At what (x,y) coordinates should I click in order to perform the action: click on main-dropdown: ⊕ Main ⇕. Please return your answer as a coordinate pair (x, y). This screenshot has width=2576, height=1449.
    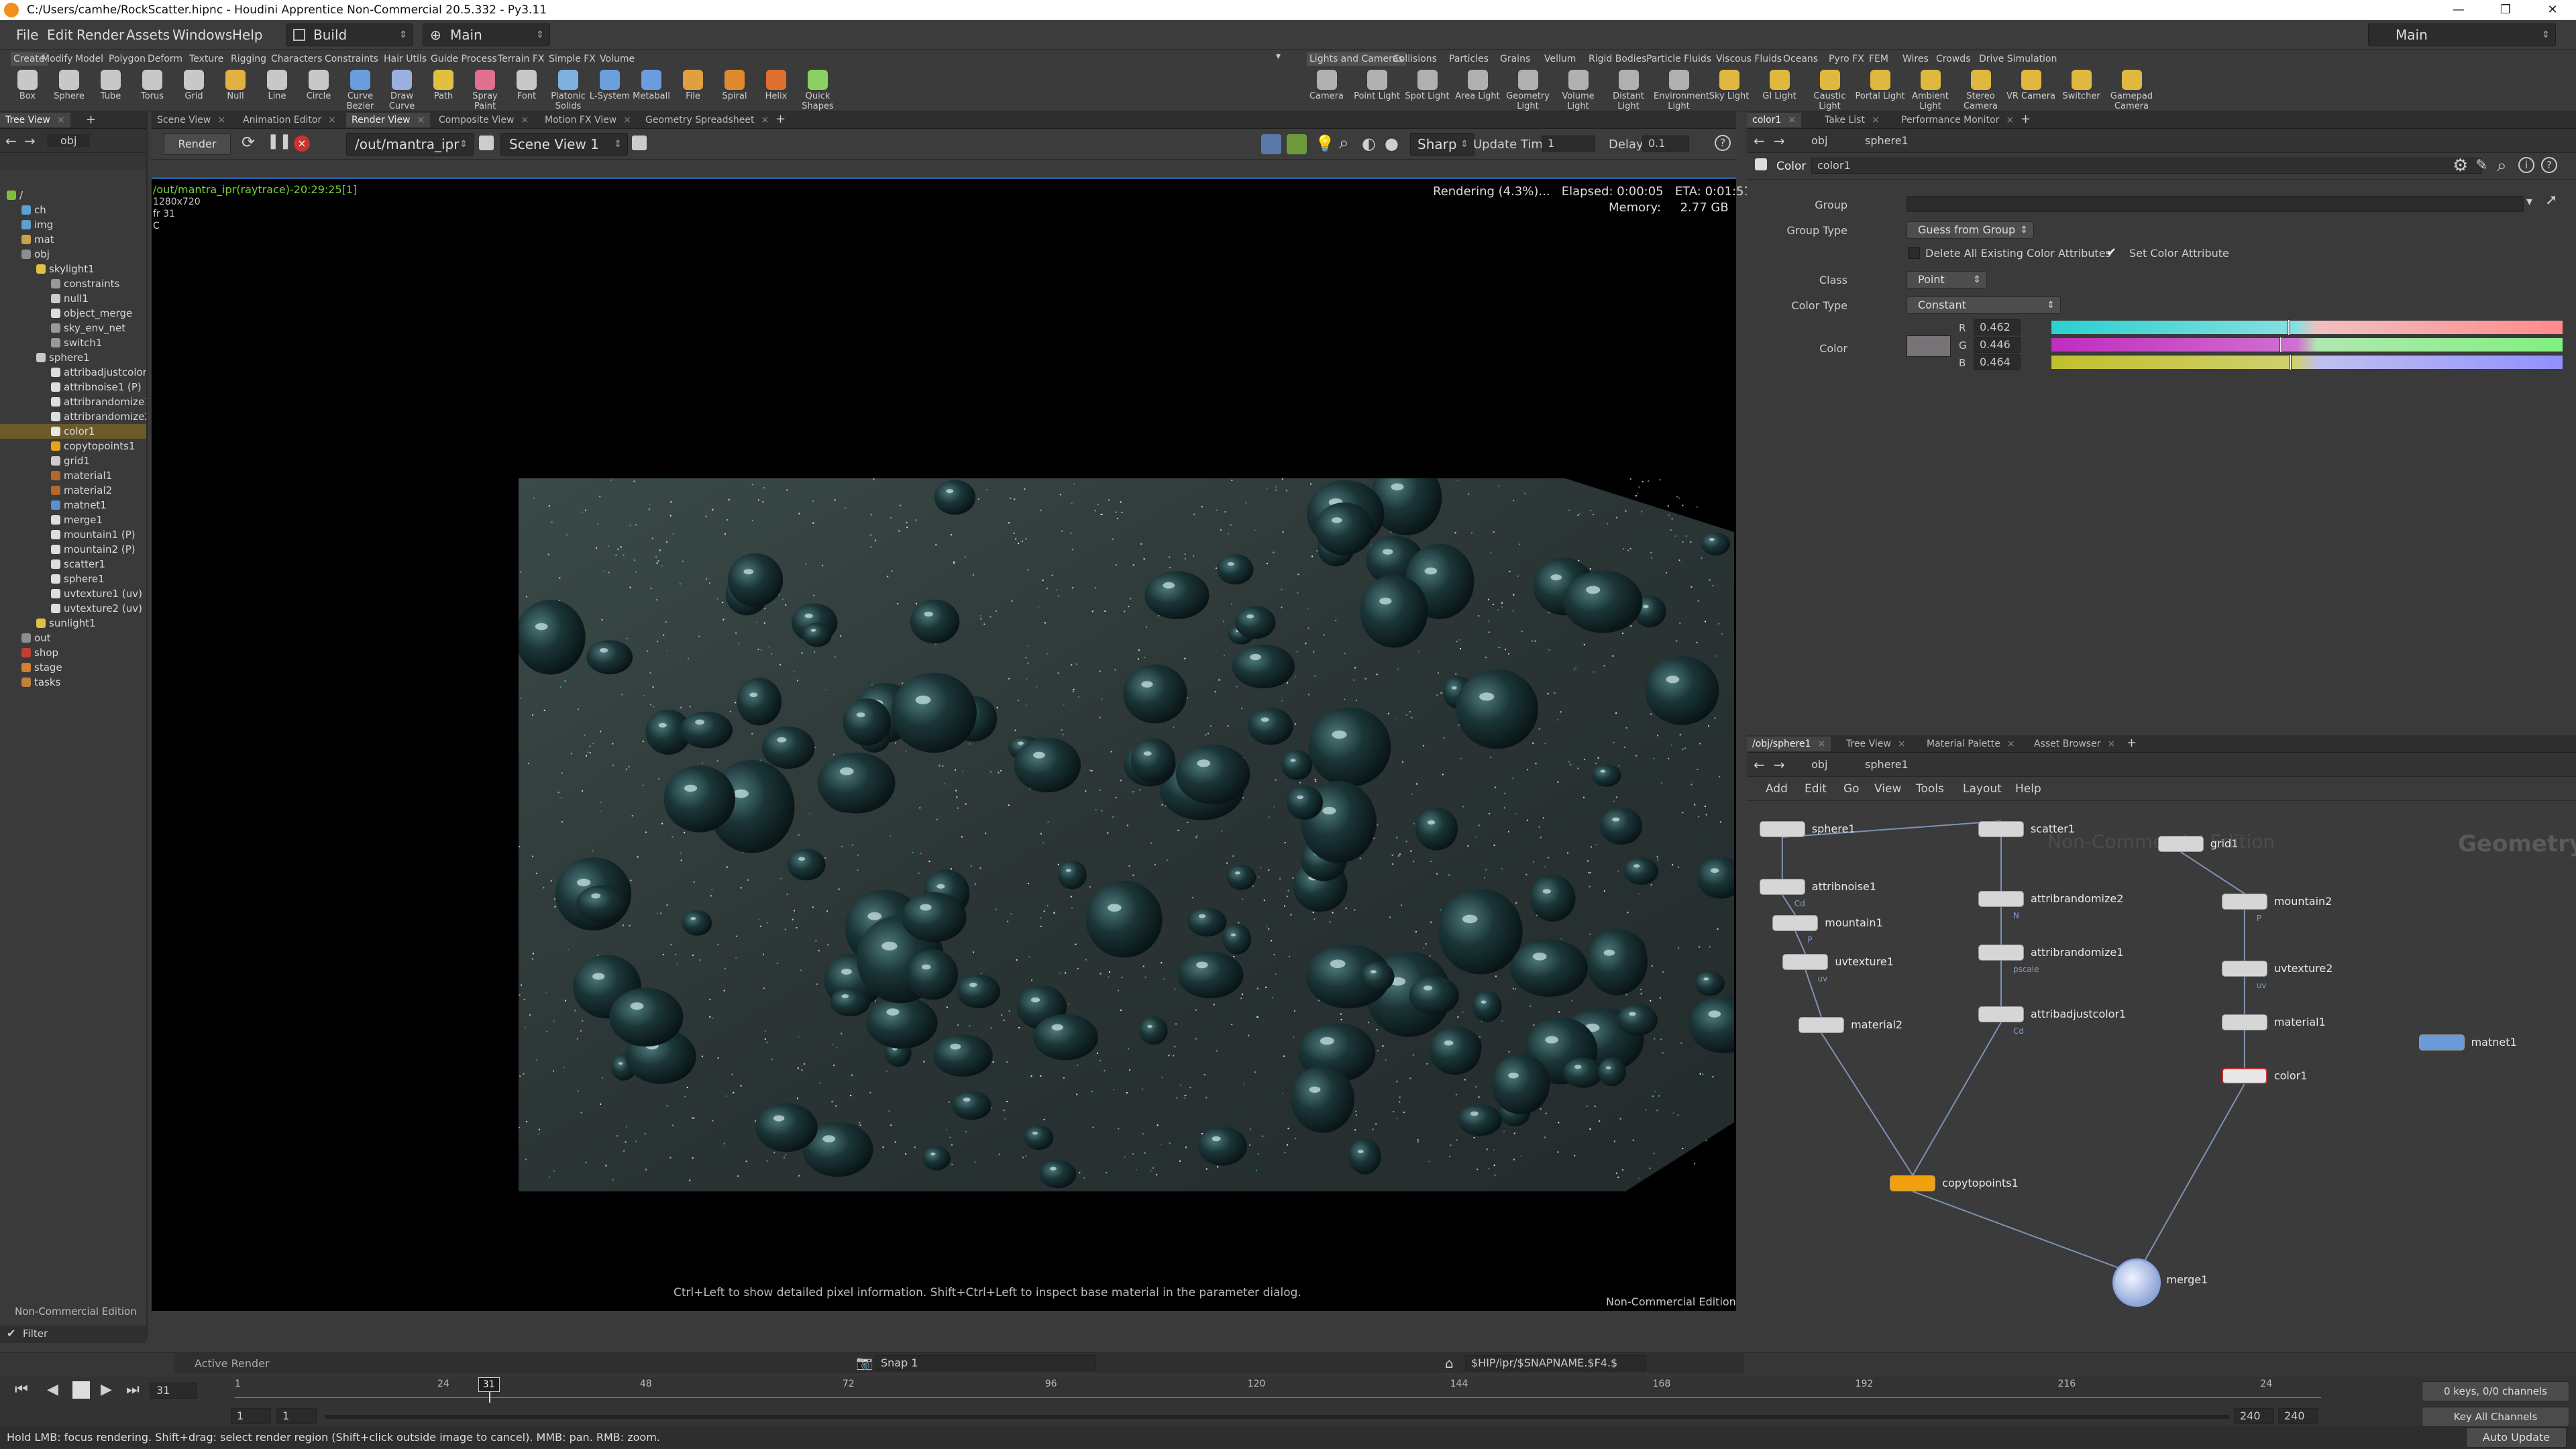
    Looking at the image, I should click on (486, 34).